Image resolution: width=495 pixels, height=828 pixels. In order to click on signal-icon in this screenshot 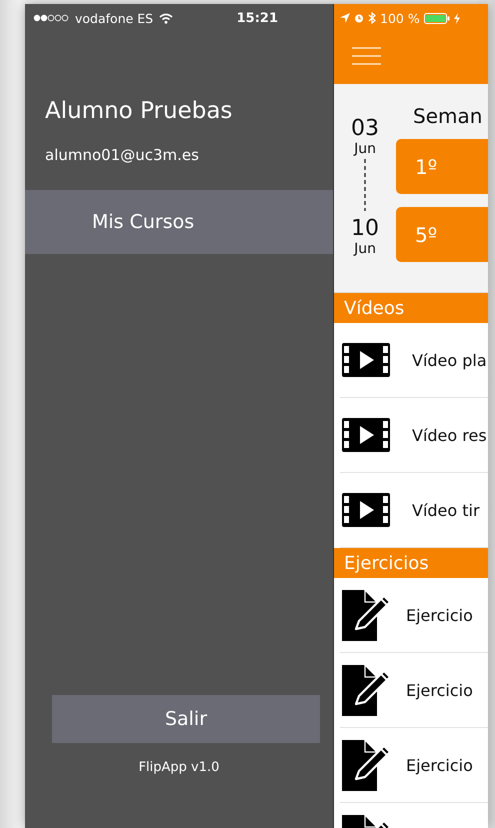, I will do `click(52, 18)`.